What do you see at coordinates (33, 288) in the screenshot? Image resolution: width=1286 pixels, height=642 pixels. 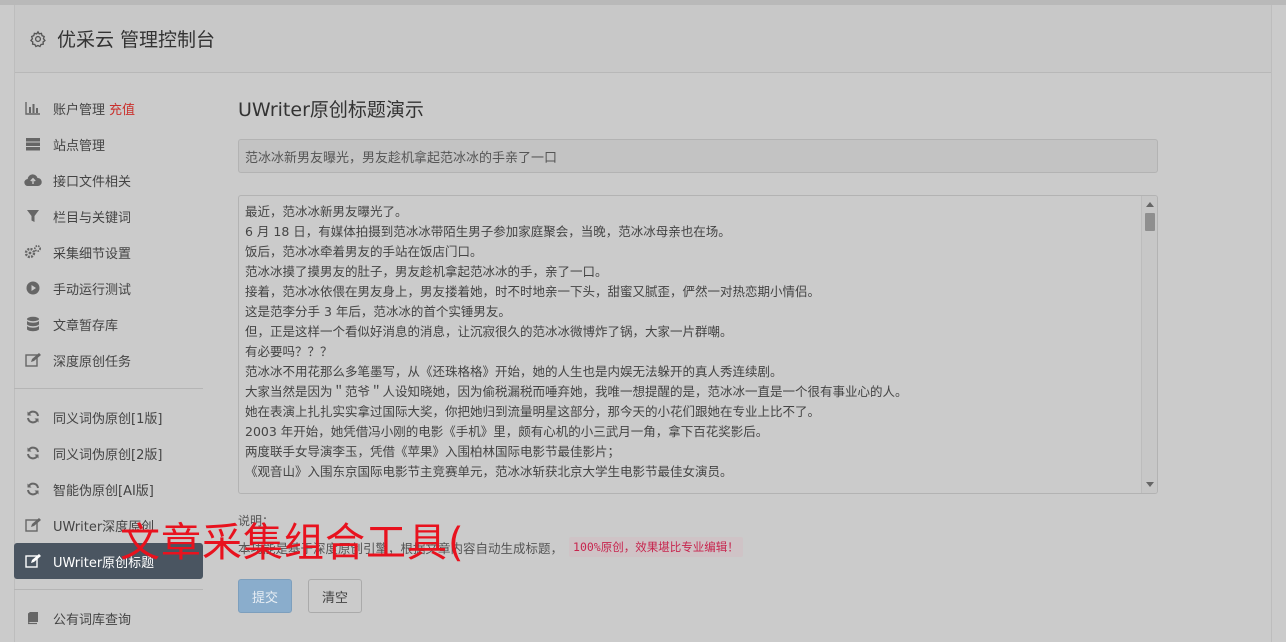 I see `play-circle-icon` at bounding box center [33, 288].